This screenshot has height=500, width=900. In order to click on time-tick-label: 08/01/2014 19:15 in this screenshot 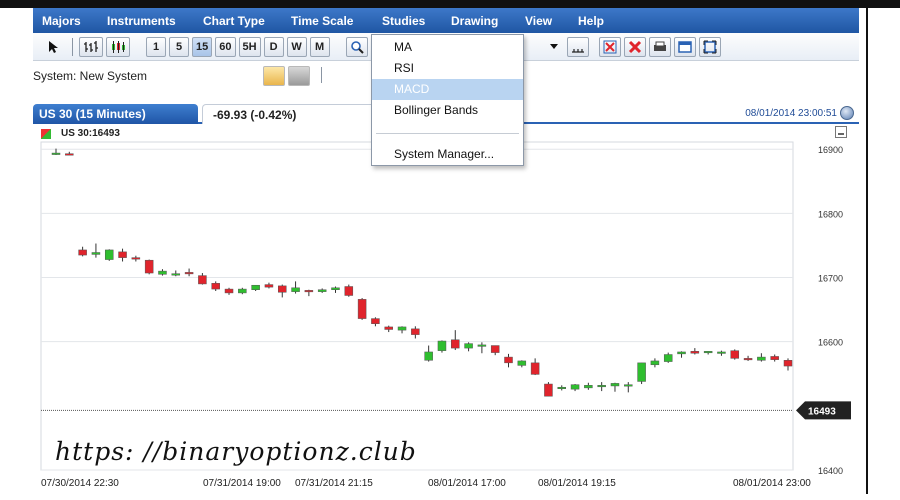, I will do `click(577, 483)`.